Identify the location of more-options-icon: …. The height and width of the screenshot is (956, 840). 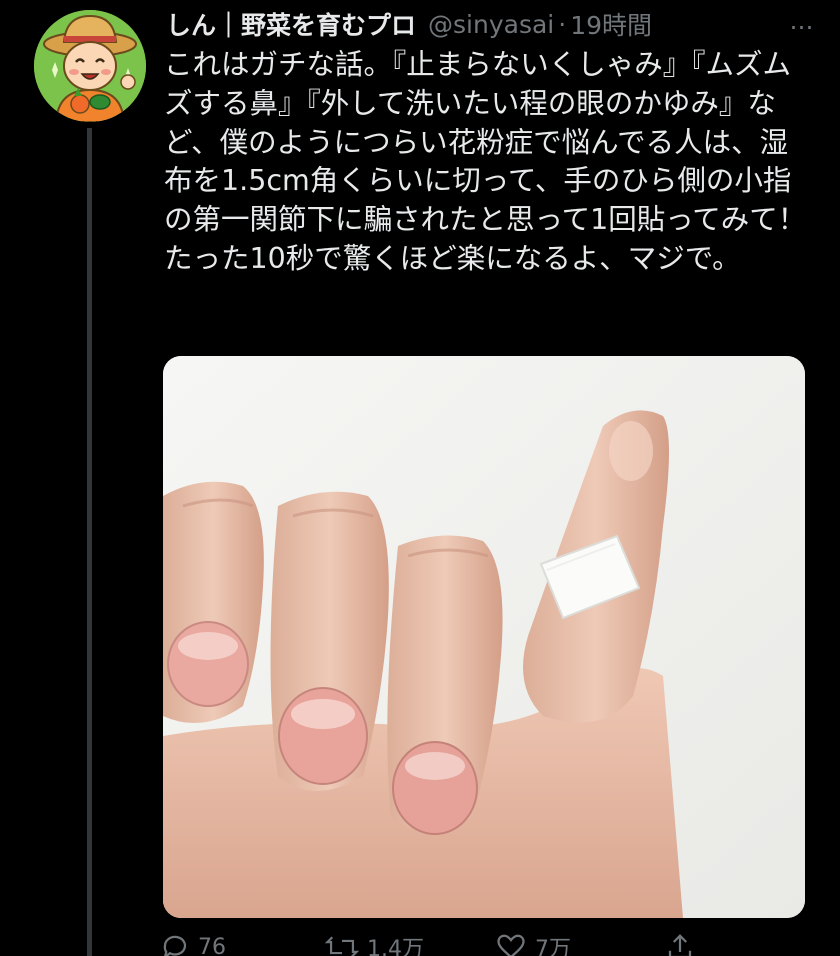
(802, 21).